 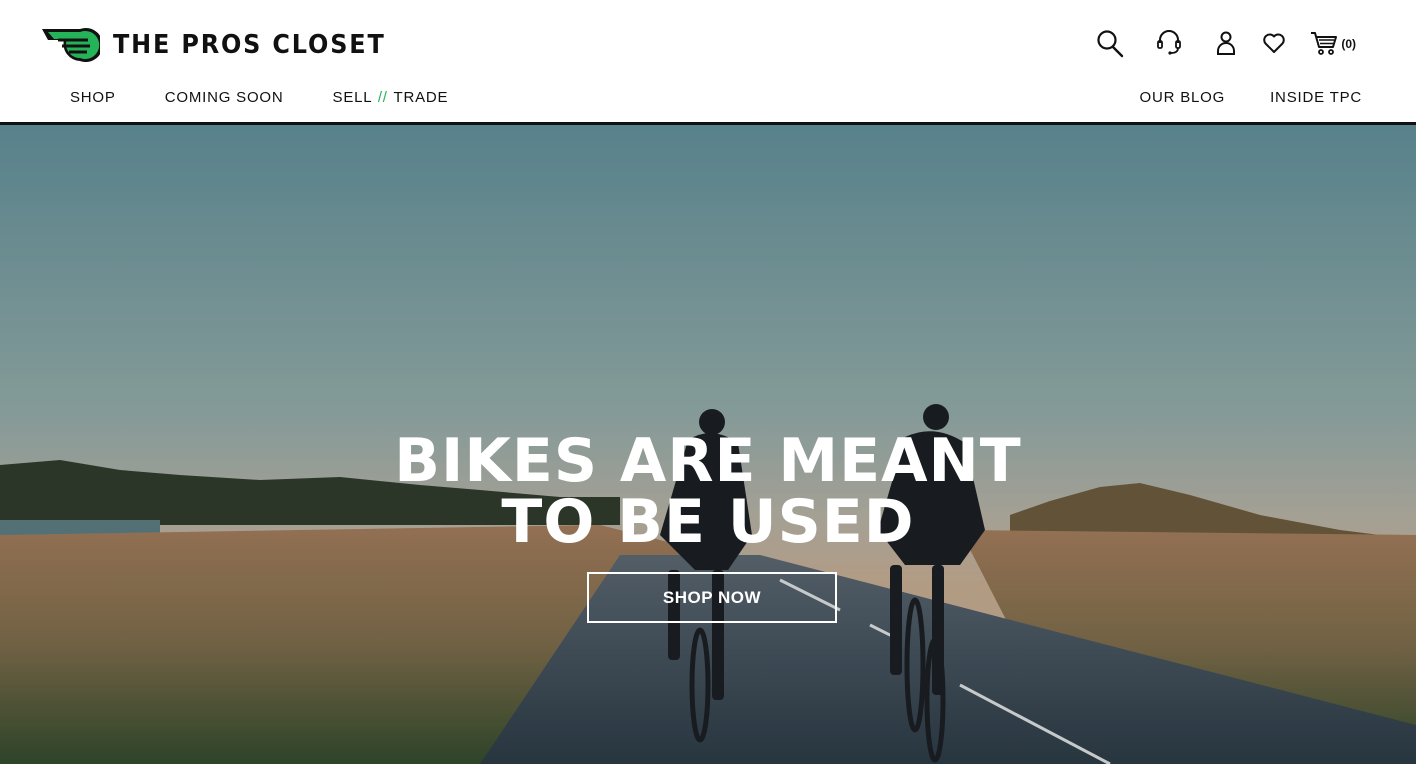 I want to click on nav-trade-label: TRADE, so click(x=421, y=97).